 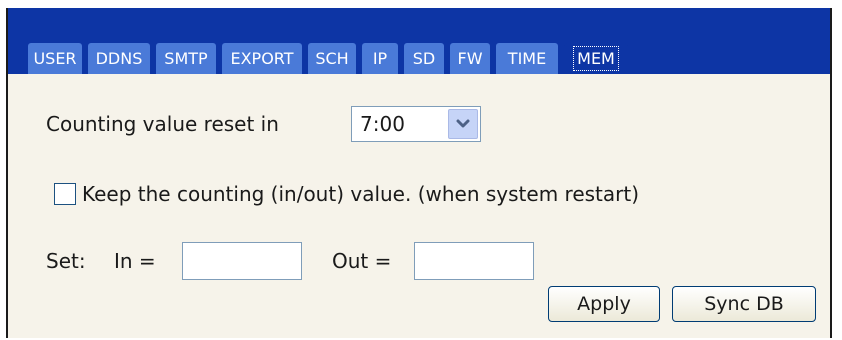 I want to click on tab-mem-label: MEM, so click(x=596, y=58).